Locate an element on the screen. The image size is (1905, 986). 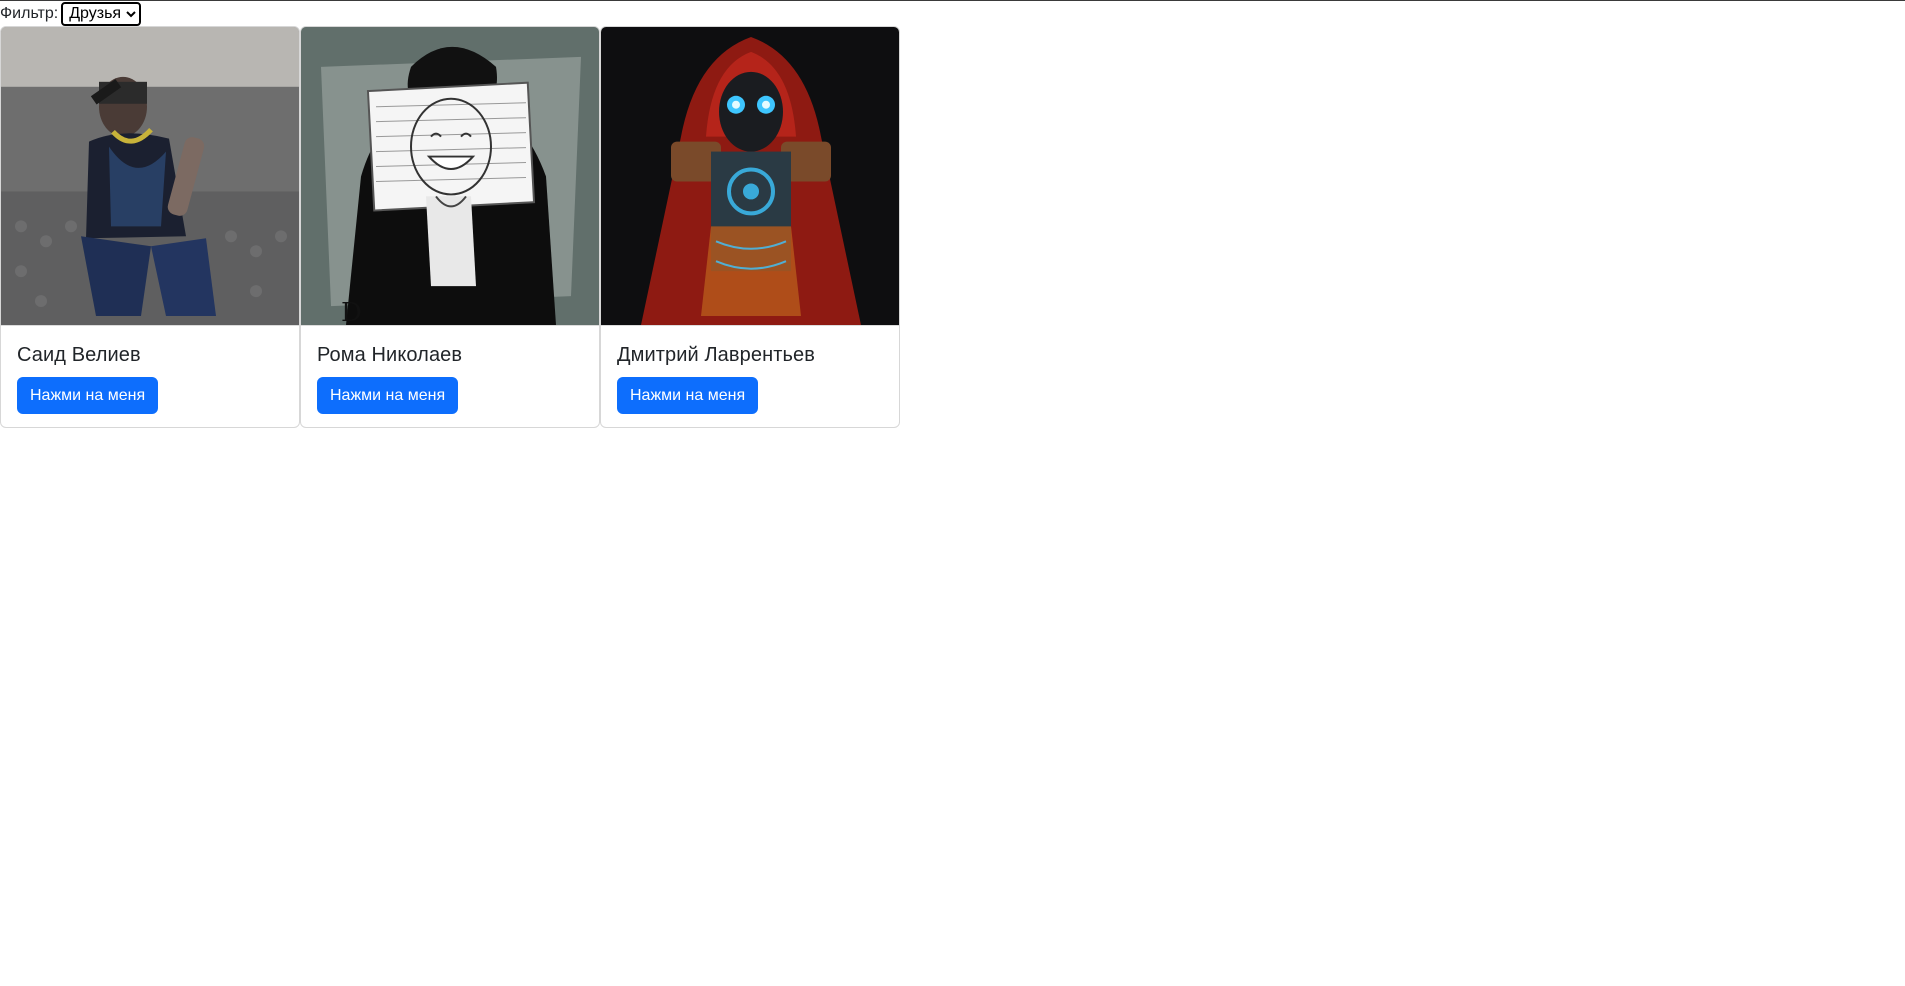
user-card: Дмитрий Лаврентьев Нажми на меня is located at coordinates (750, 227).